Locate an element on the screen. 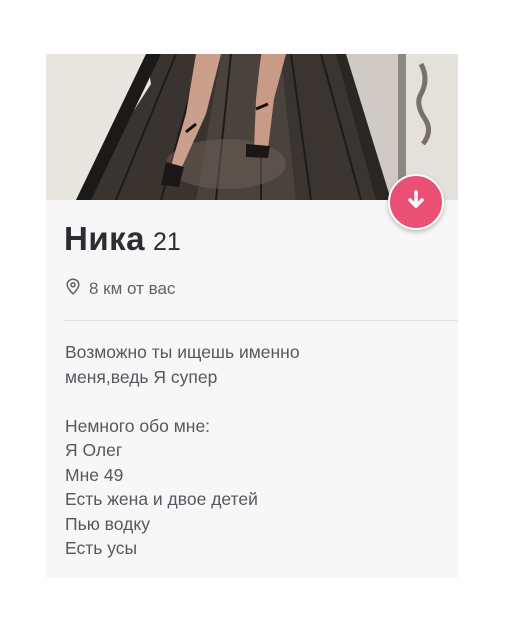 The height and width of the screenshot is (627, 510). name-age-row: Ника 21 is located at coordinates (122, 239).